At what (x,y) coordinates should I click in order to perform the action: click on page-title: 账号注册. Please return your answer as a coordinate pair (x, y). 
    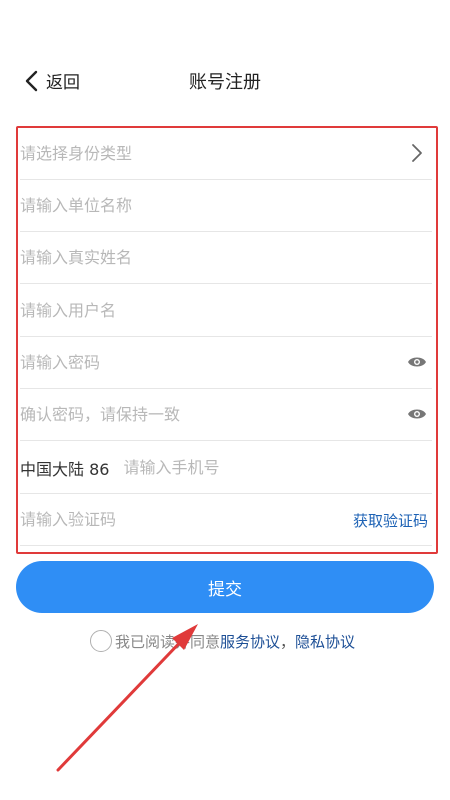
    Looking at the image, I should click on (225, 82).